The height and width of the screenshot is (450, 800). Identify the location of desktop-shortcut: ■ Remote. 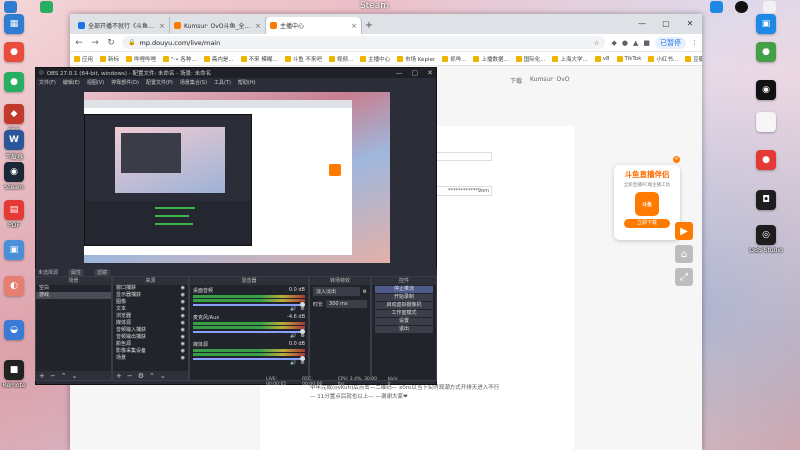
(17, 374).